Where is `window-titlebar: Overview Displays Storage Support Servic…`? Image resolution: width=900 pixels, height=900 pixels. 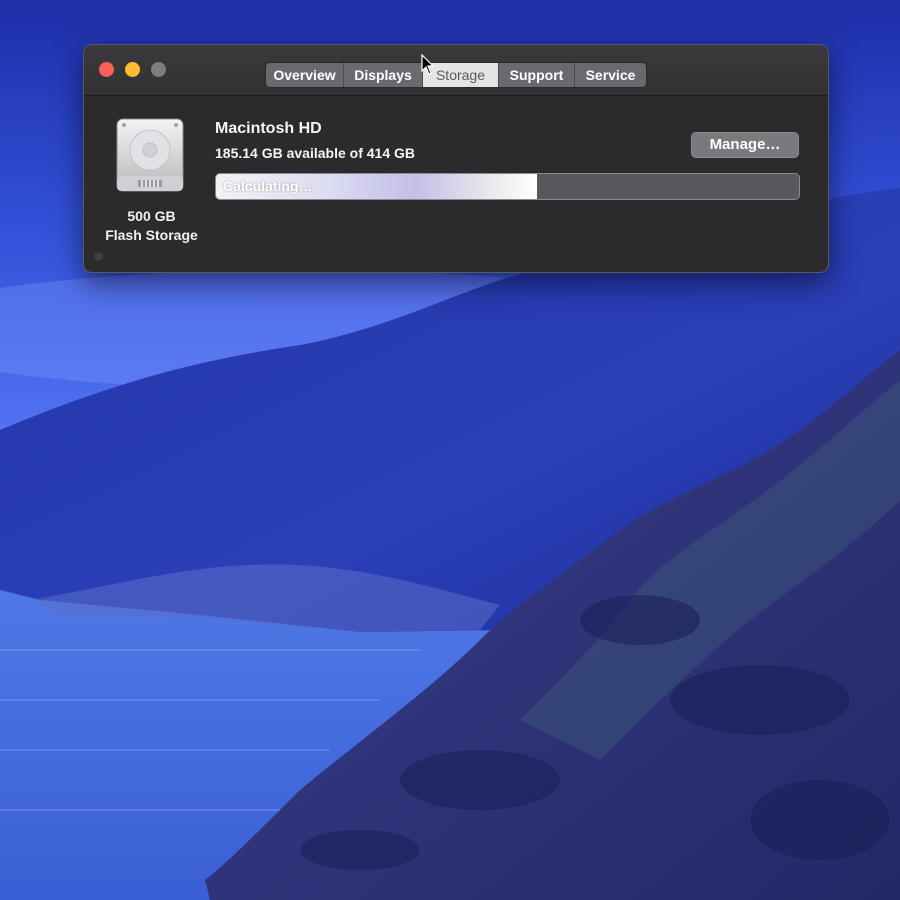 window-titlebar: Overview Displays Storage Support Servic… is located at coordinates (456, 70).